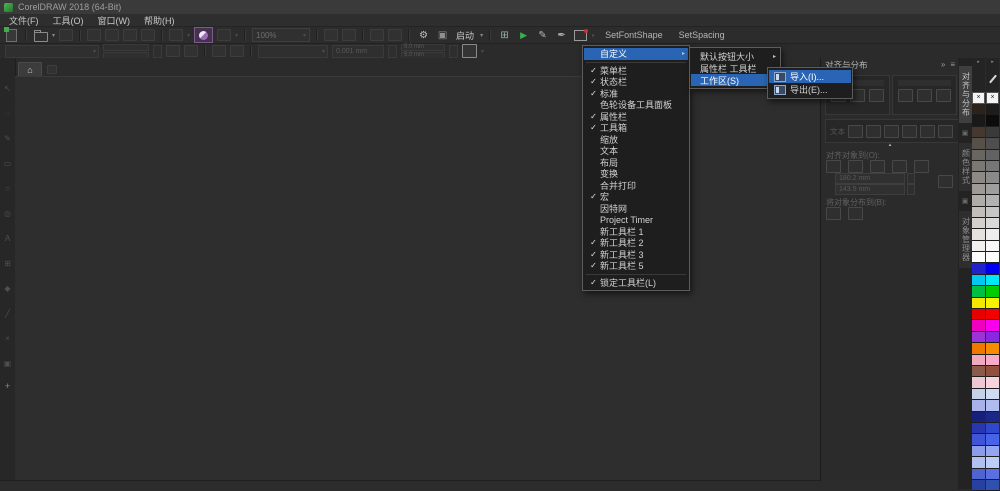  What do you see at coordinates (965, 94) in the screenshot?
I see `docker-tab-1: 对齐与分布` at bounding box center [965, 94].